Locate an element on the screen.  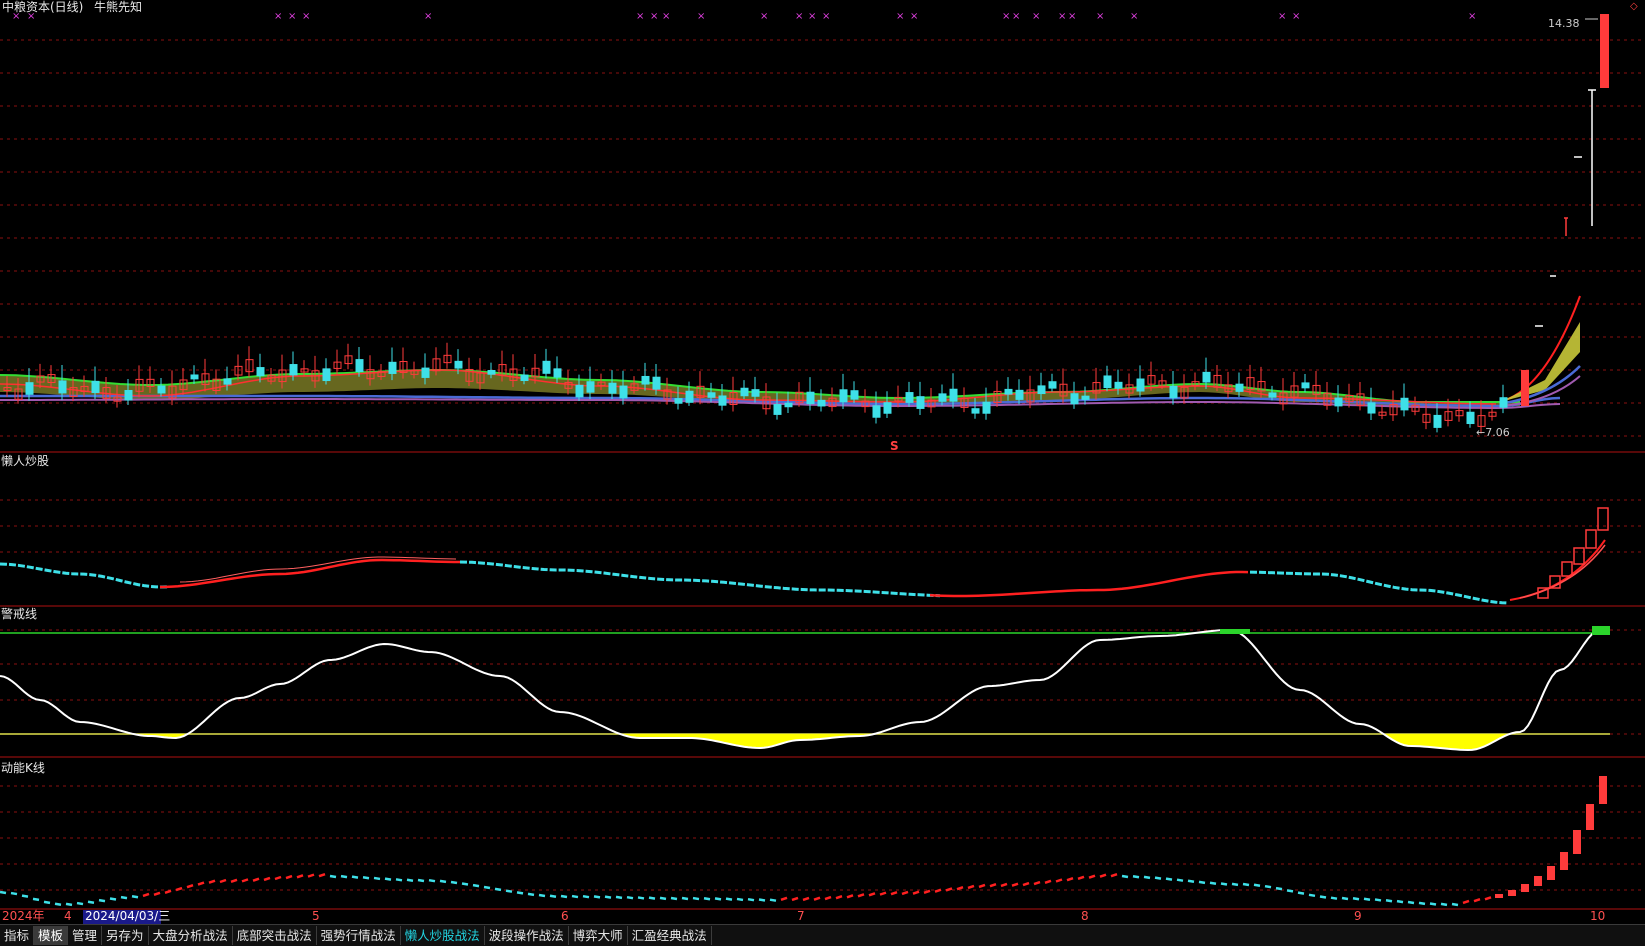
sell-signal-marker: S is located at coordinates (894, 446).